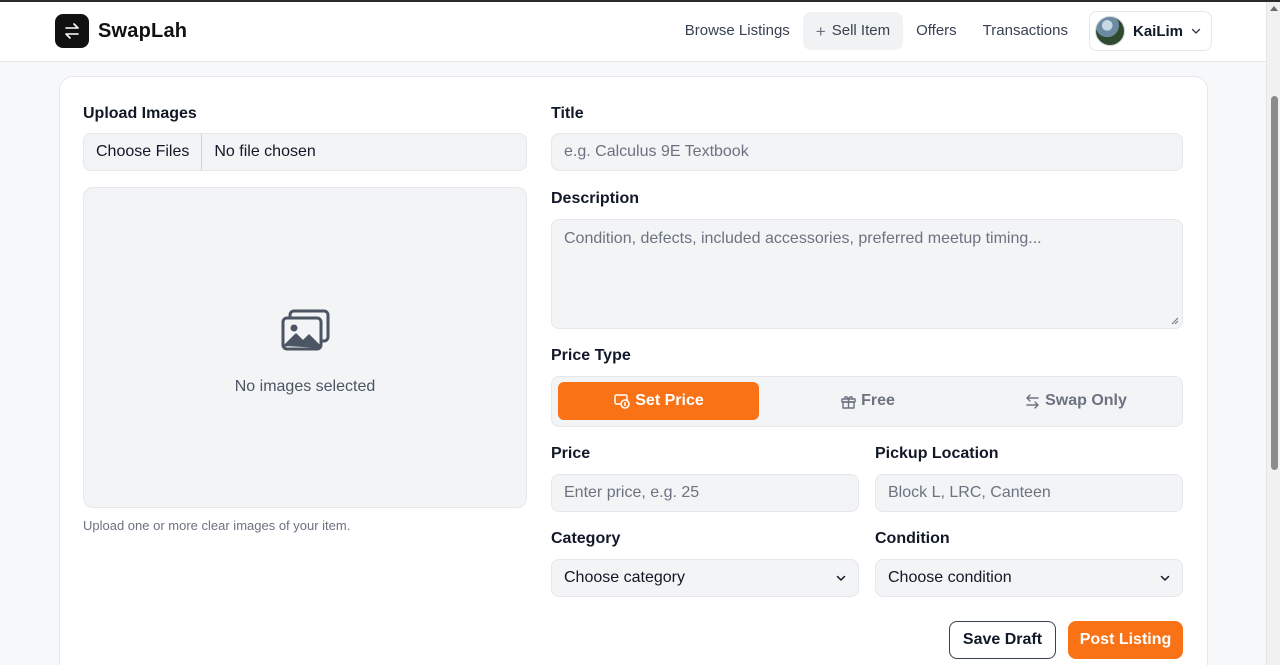  I want to click on file-status: No file chosen, so click(265, 151).